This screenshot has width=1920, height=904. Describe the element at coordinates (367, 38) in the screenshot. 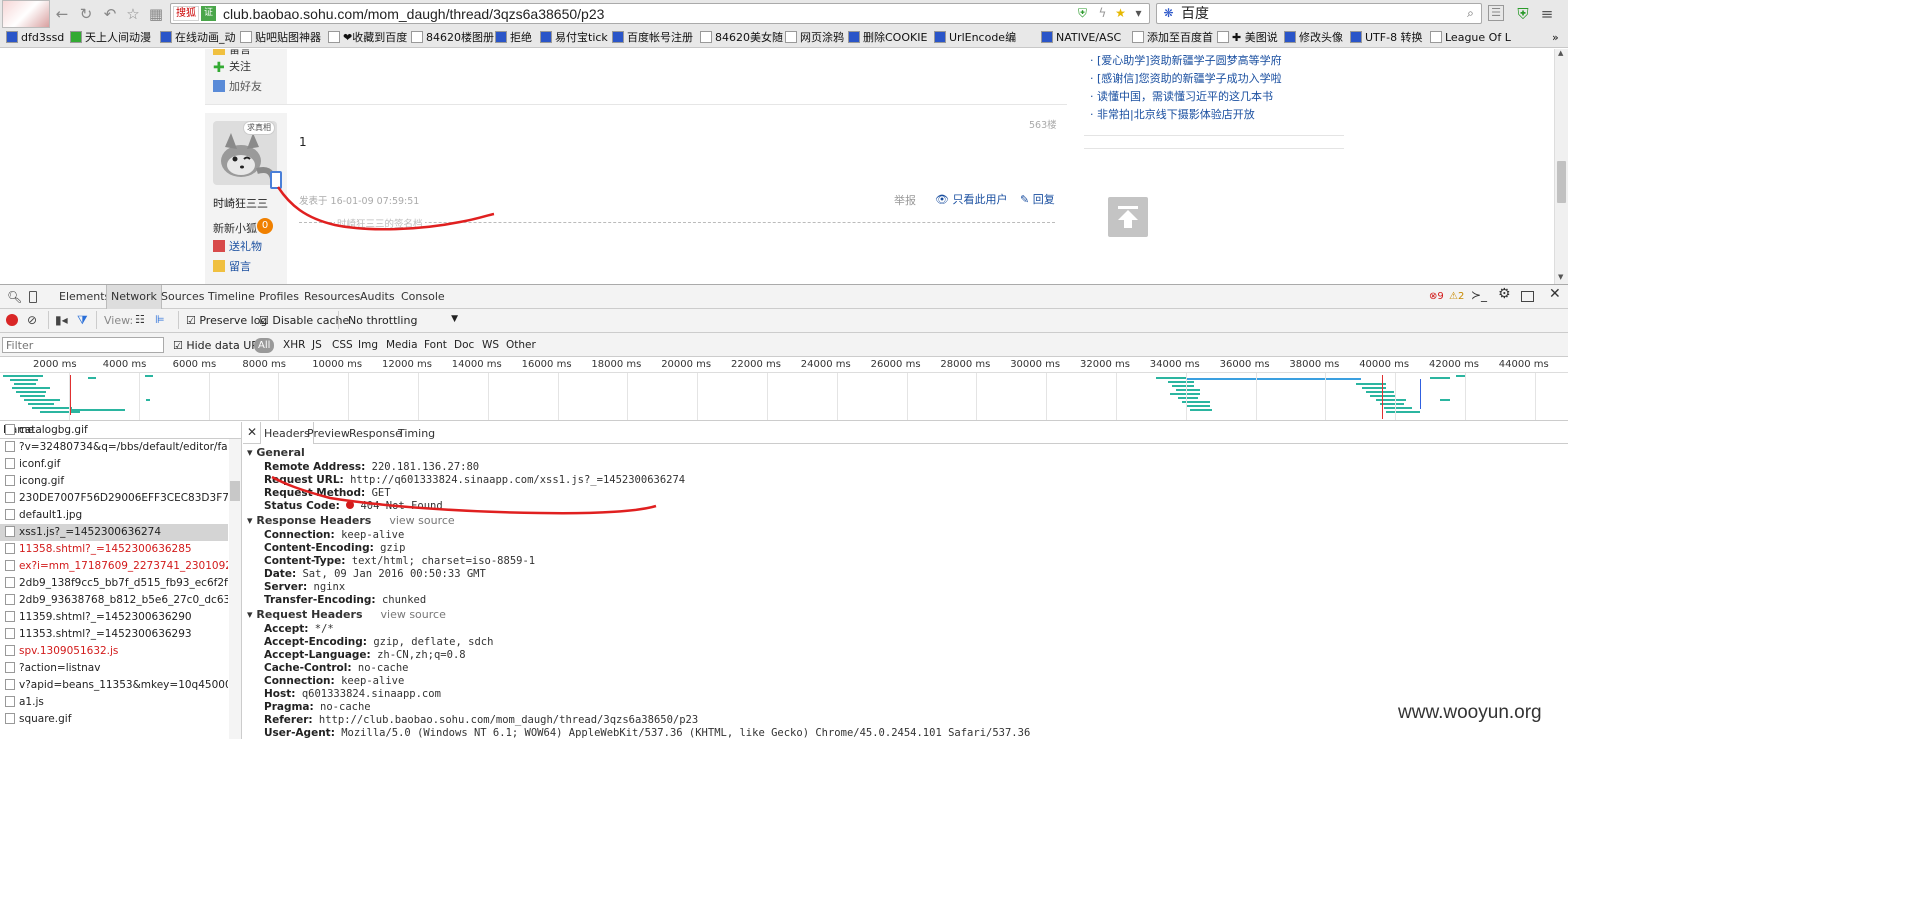

I see `bookmark-item: ❤收藏到百度` at that location.